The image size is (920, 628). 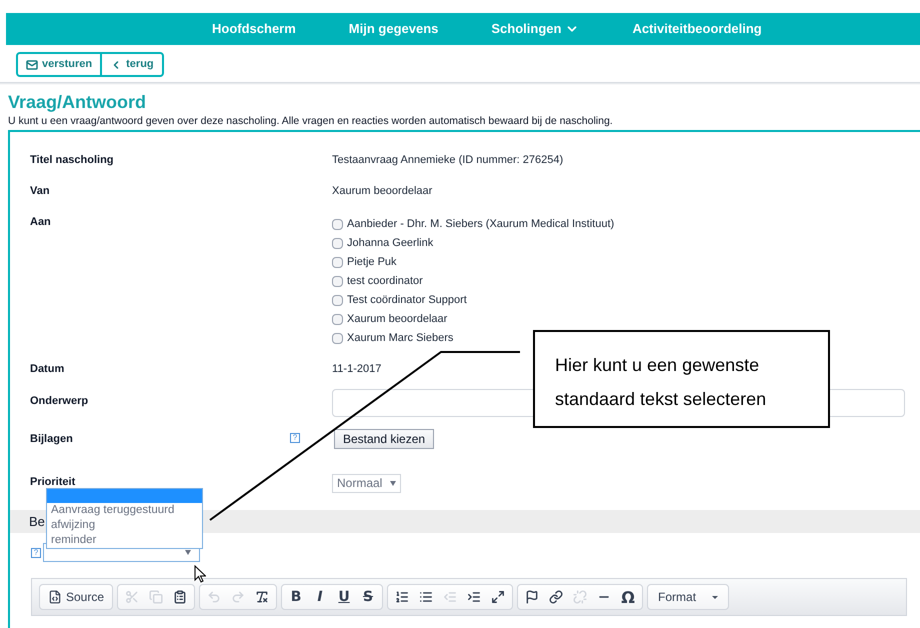 What do you see at coordinates (124, 510) in the screenshot?
I see `dropdown-option: Aanvraag teruggestuurd` at bounding box center [124, 510].